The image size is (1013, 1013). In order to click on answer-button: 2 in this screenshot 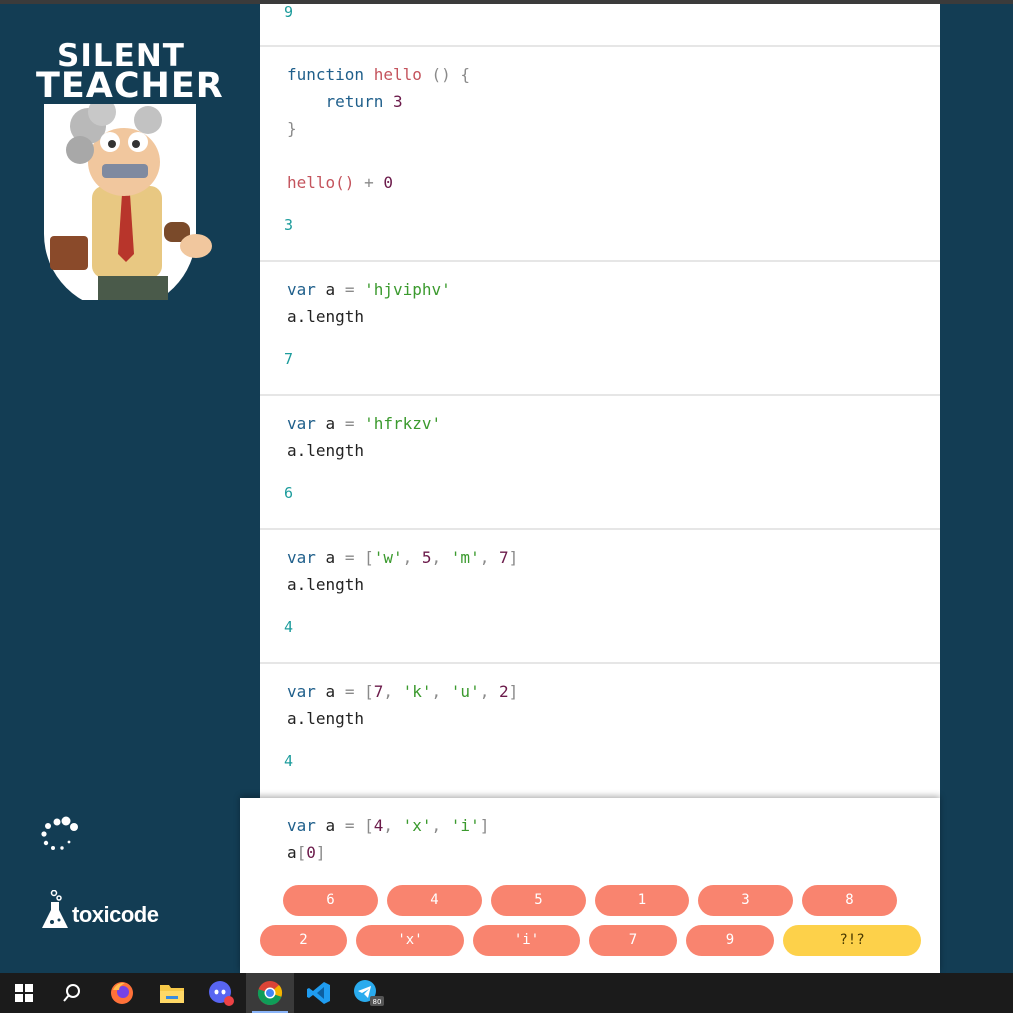, I will do `click(303, 940)`.